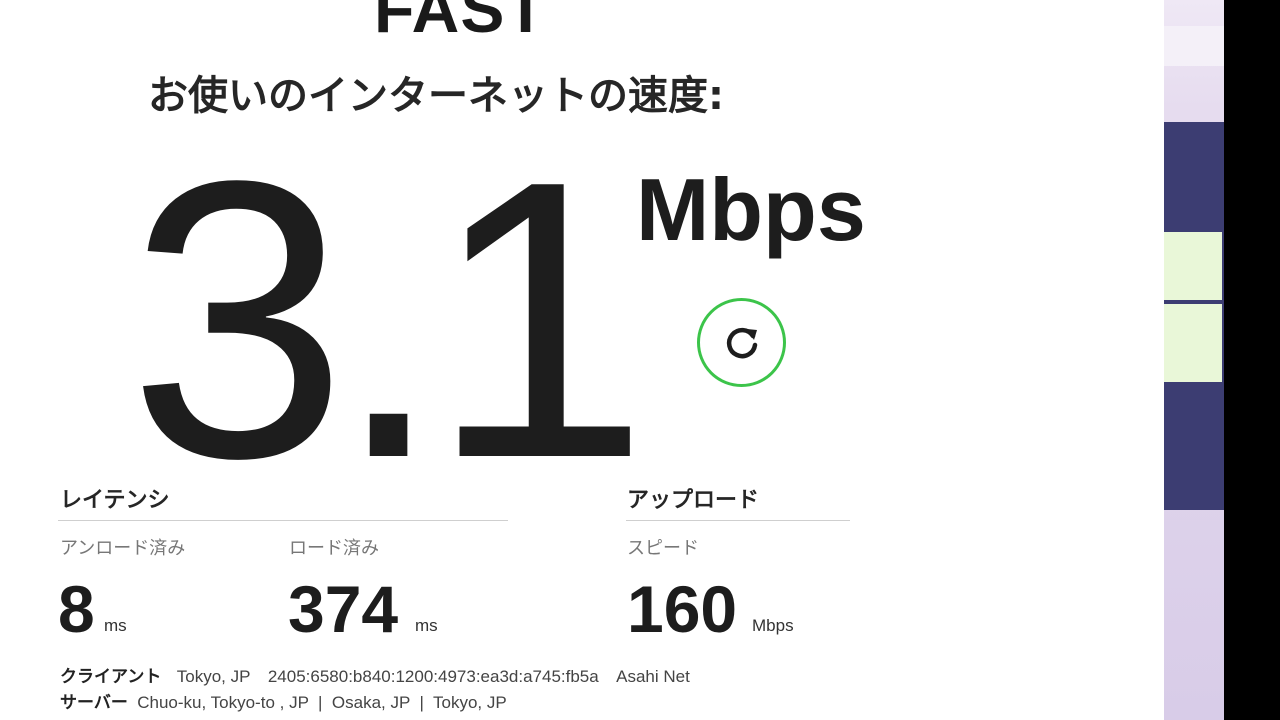 The height and width of the screenshot is (720, 1280). Describe the element at coordinates (213, 676) in the screenshot. I see `client-location: Tokyo, JP` at that location.